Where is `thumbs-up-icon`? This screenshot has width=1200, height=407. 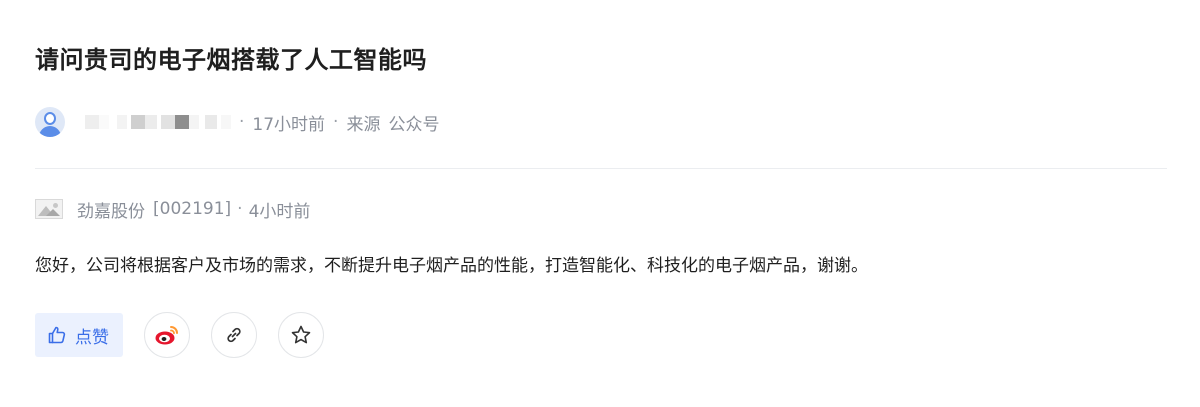 thumbs-up-icon is located at coordinates (57, 335).